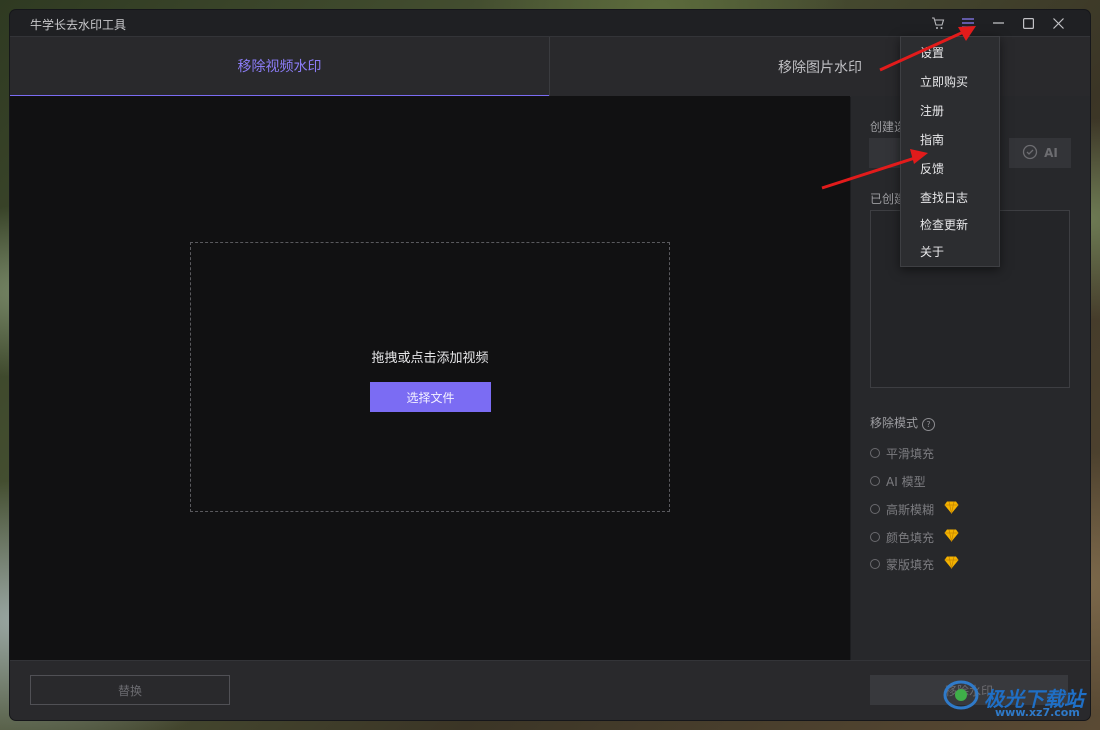 The height and width of the screenshot is (730, 1100). What do you see at coordinates (430, 358) in the screenshot?
I see `dropzone-hint: 拖拽或点击添加视频` at bounding box center [430, 358].